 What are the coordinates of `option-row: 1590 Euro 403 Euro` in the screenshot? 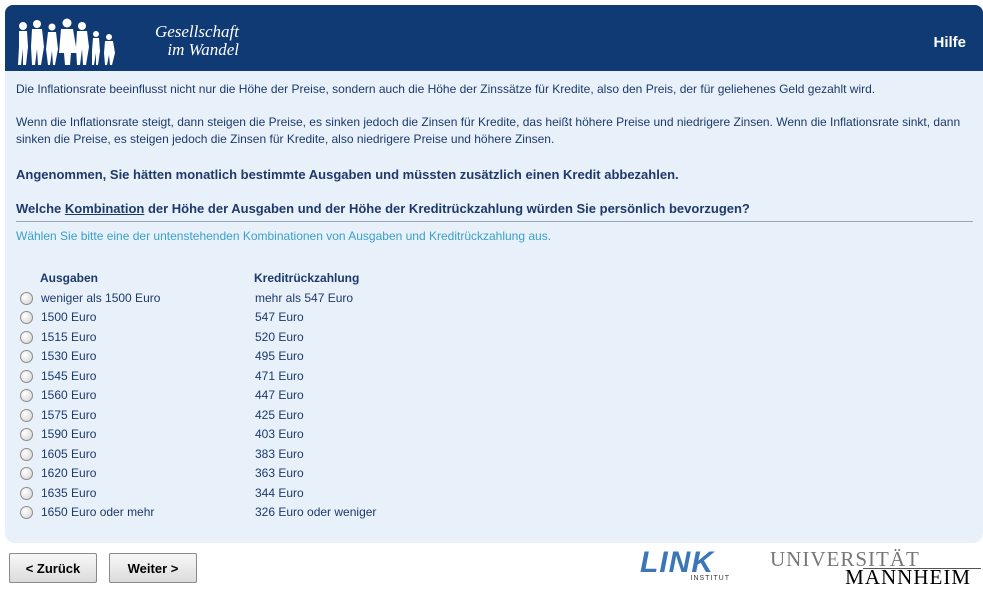 It's located at (270, 435).